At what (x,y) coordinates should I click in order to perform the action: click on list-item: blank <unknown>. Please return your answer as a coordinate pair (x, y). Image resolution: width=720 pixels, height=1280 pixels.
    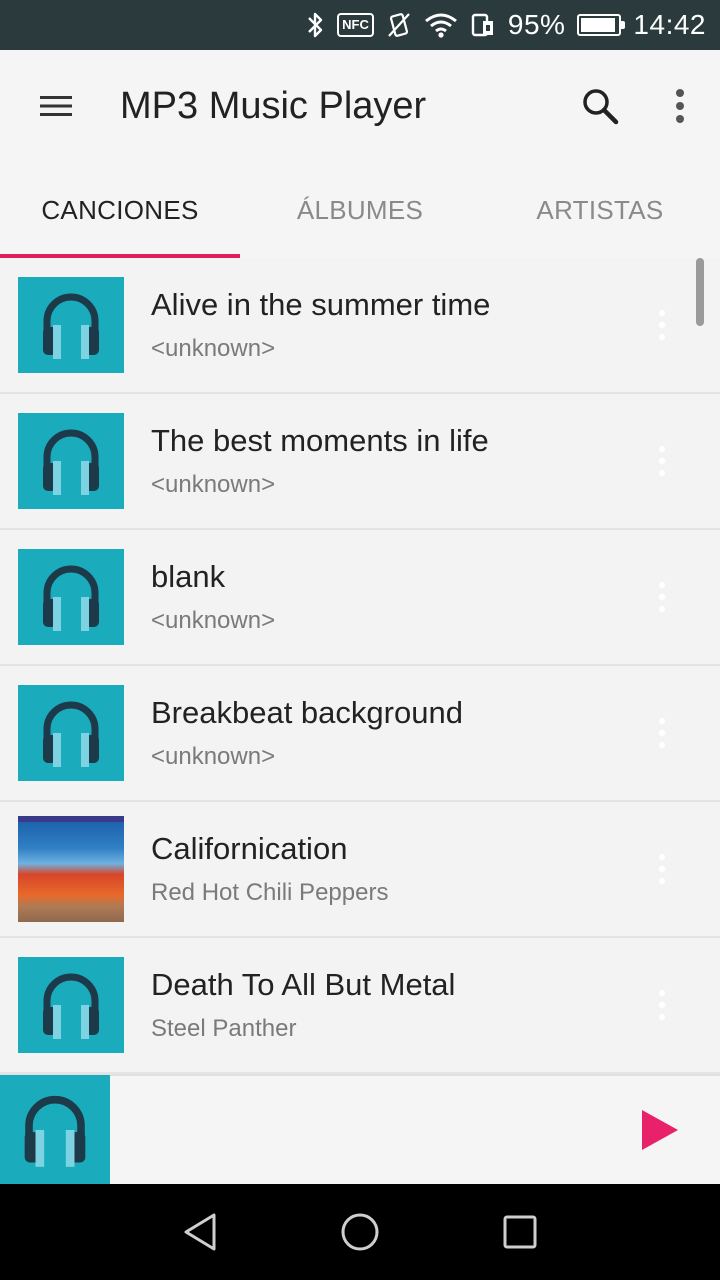
    Looking at the image, I should click on (360, 598).